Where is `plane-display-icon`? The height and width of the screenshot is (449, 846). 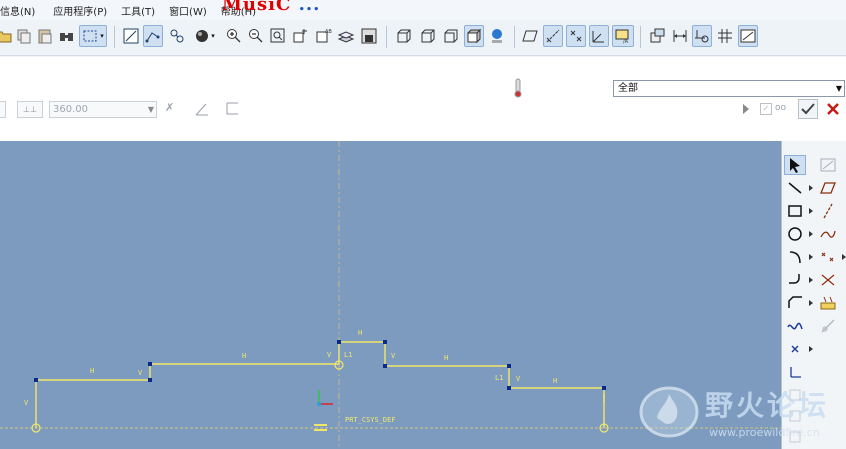
plane-display-icon is located at coordinates (530, 36).